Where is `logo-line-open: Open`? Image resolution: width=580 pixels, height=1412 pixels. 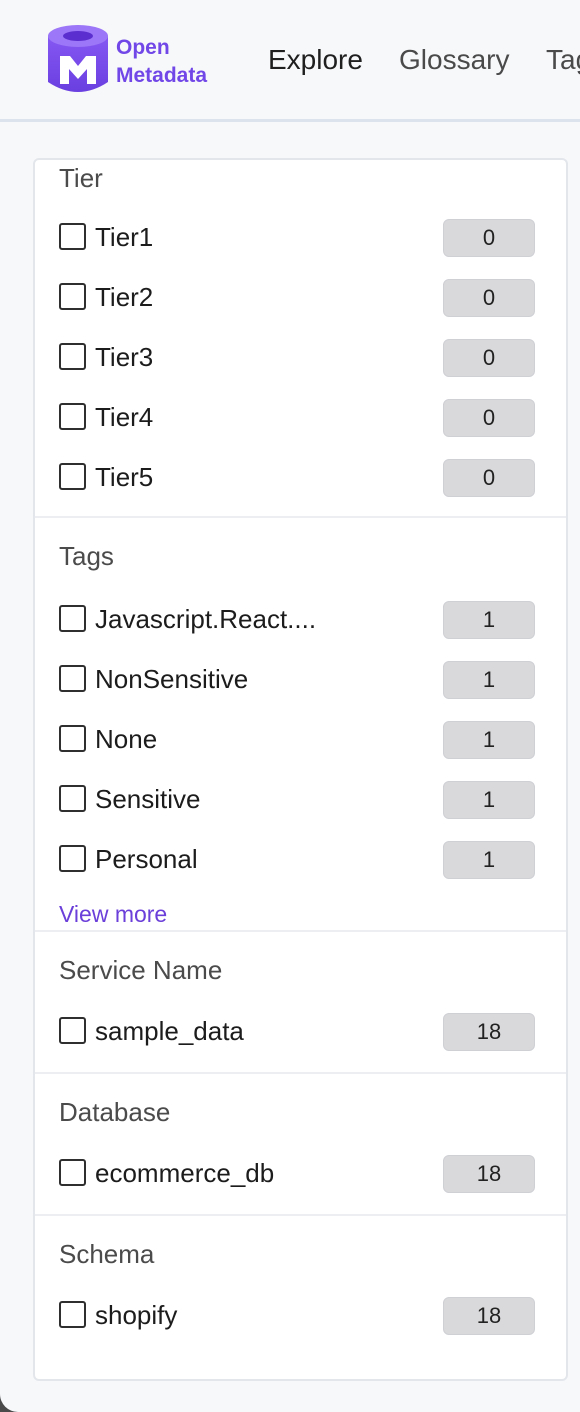
logo-line-open: Open is located at coordinates (143, 47).